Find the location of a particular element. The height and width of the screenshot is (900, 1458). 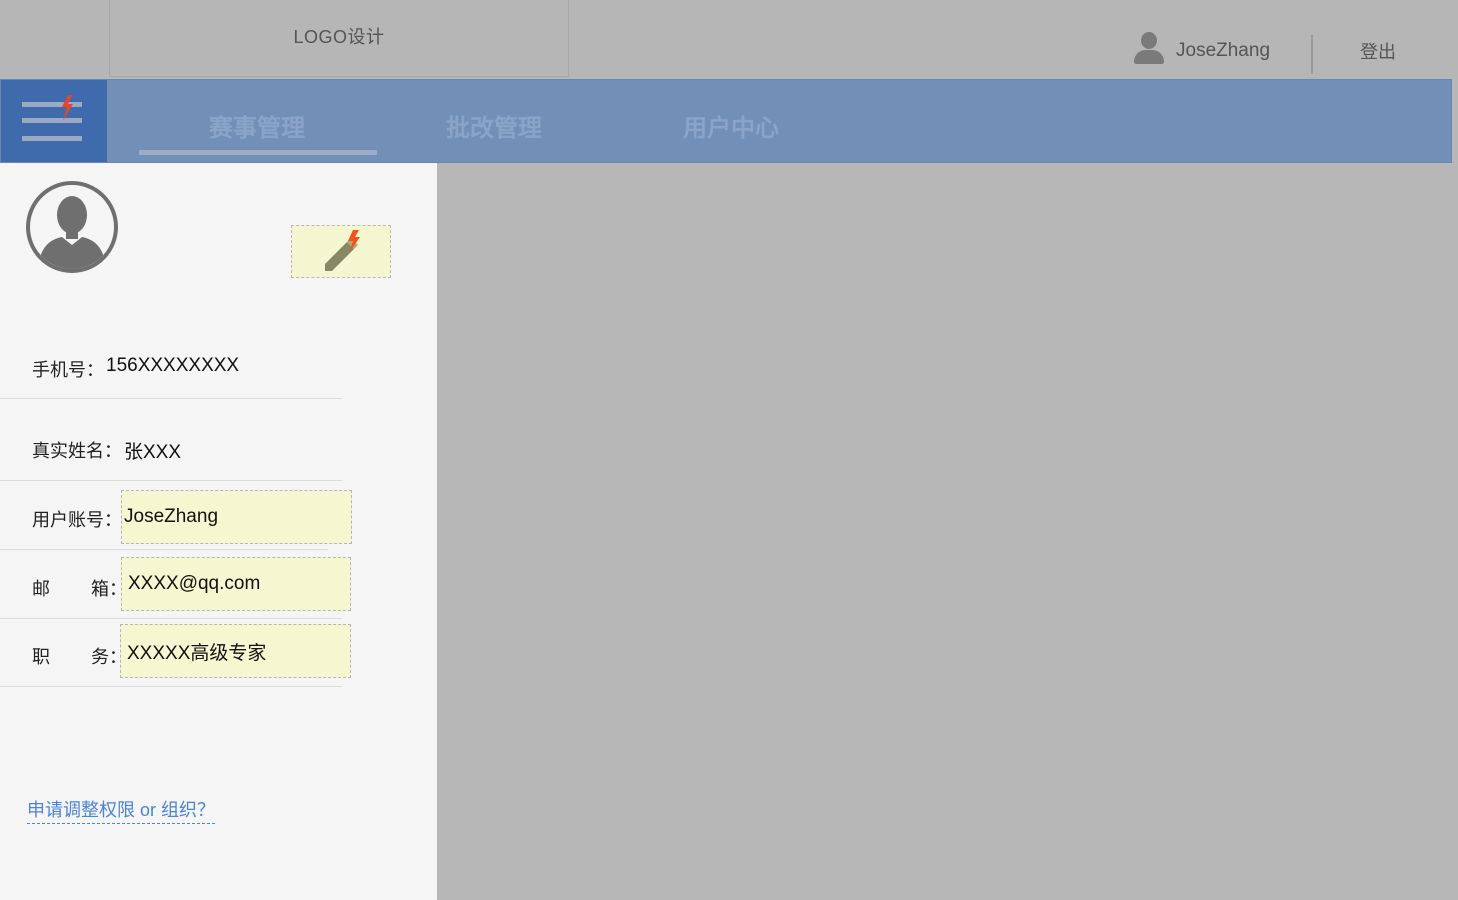

tab-grading-management: 批改管理 is located at coordinates (494, 125).